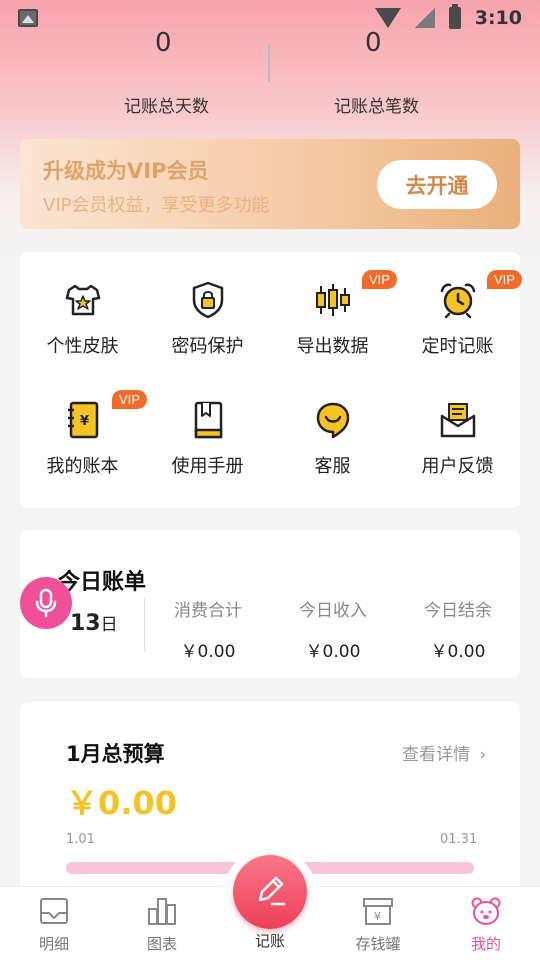  I want to click on chevron-right-icon: ›, so click(483, 755).